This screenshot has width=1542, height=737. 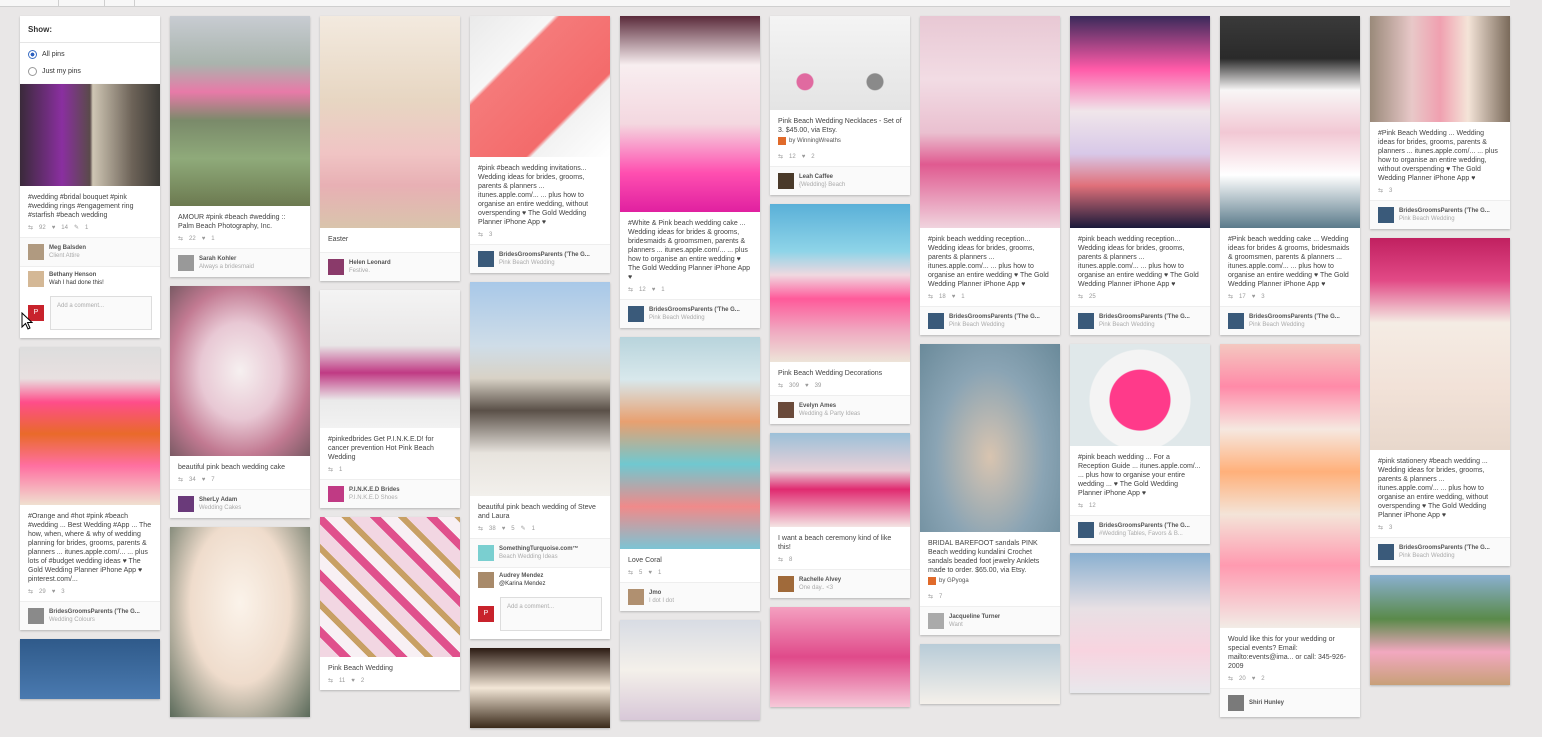 I want to click on pin-attribution: Helen Leonard Festive., so click(x=390, y=266).